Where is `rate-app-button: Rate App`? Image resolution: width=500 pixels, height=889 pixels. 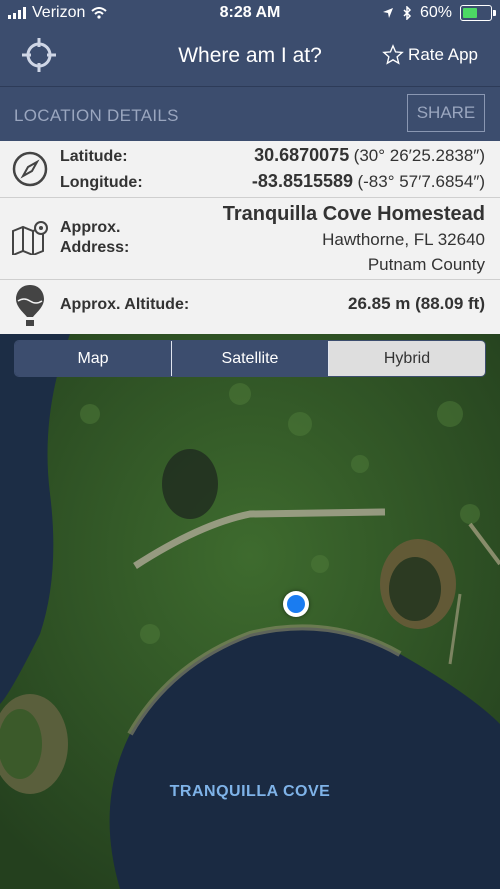
rate-app-button: Rate App is located at coordinates (430, 55).